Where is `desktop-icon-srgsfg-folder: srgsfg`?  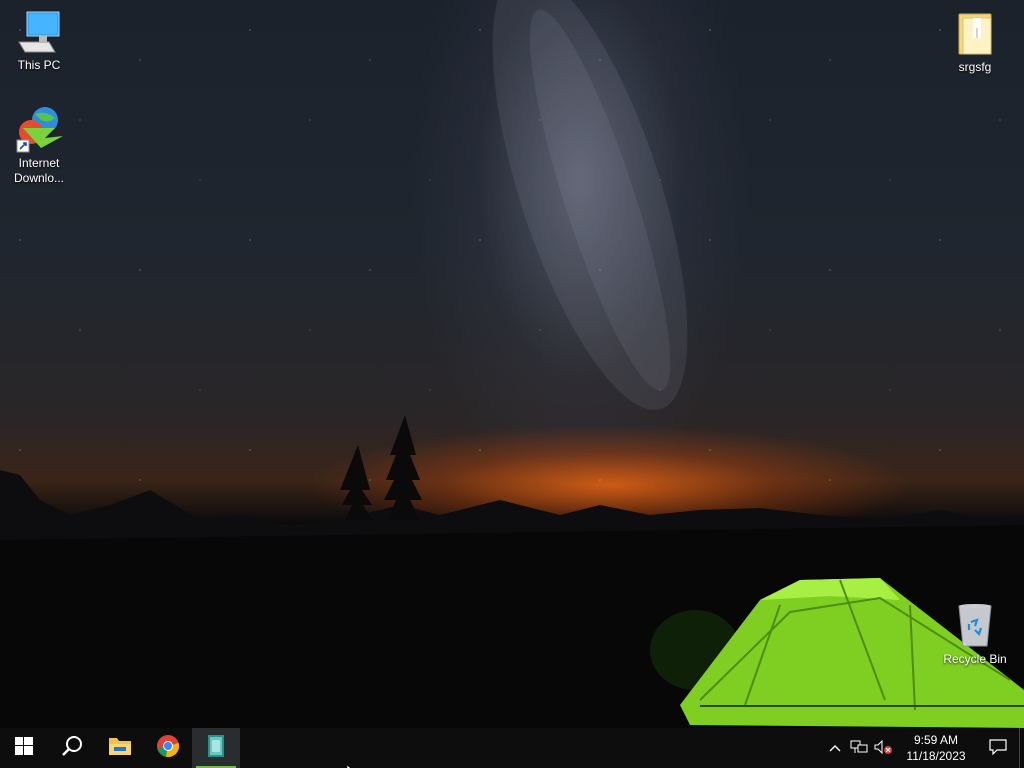
desktop-icon-srgsfg-folder: srgsfg is located at coordinates (975, 42).